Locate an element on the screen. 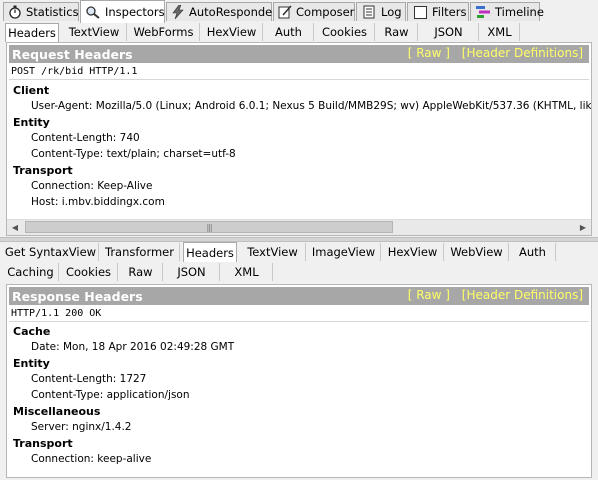 This screenshot has width=598, height=480. tab-timeline: Timeline is located at coordinates (507, 11).